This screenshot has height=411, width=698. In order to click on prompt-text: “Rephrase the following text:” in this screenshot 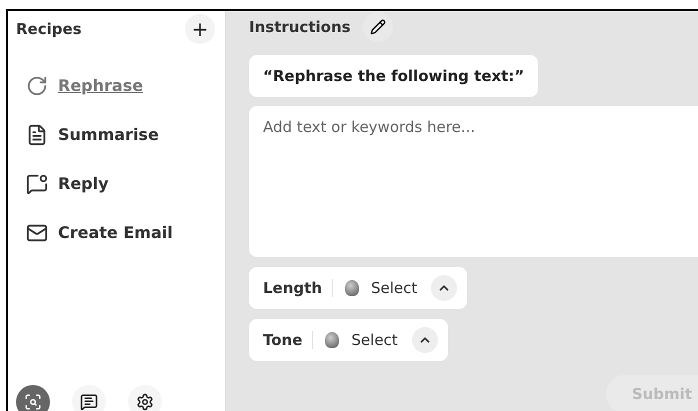, I will do `click(393, 76)`.